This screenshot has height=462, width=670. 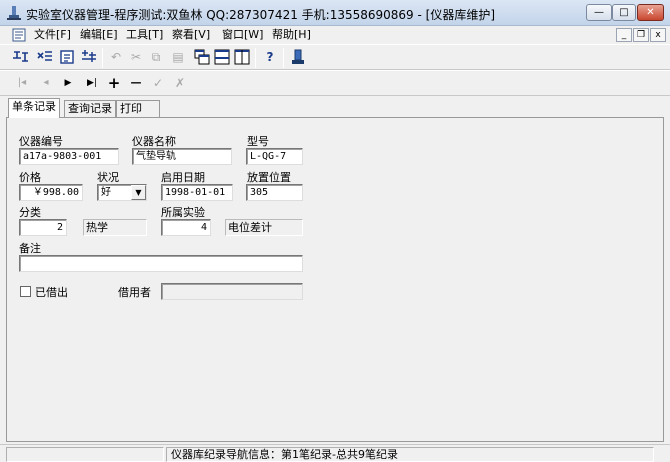 What do you see at coordinates (68, 83) in the screenshot?
I see `next-record-icon: ▶` at bounding box center [68, 83].